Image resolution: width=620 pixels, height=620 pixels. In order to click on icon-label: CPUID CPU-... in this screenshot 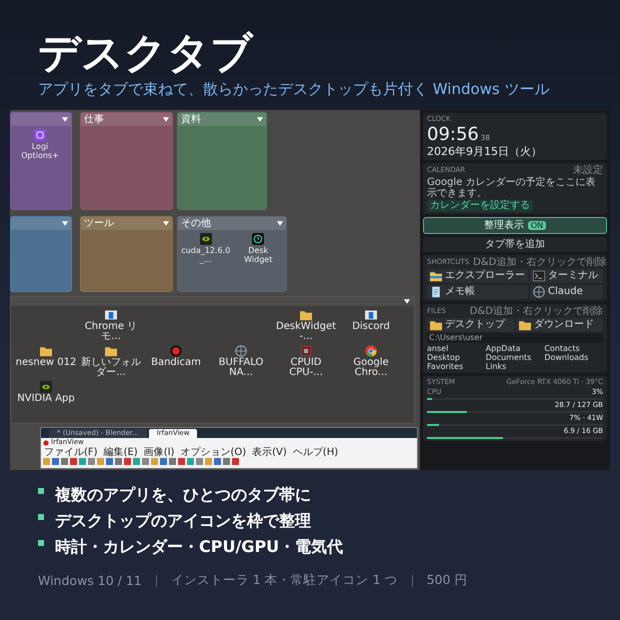, I will do `click(306, 368)`.